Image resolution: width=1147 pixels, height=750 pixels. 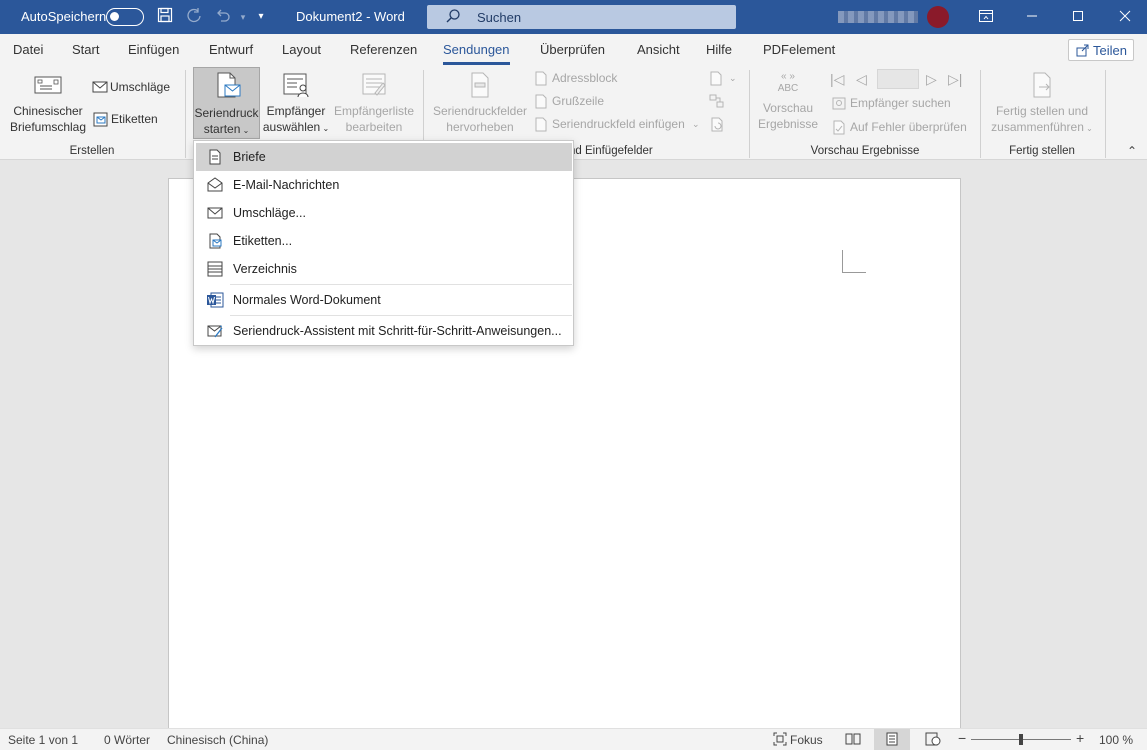 I want to click on find-recipient-button: Empfänger suchen, so click(x=892, y=103).